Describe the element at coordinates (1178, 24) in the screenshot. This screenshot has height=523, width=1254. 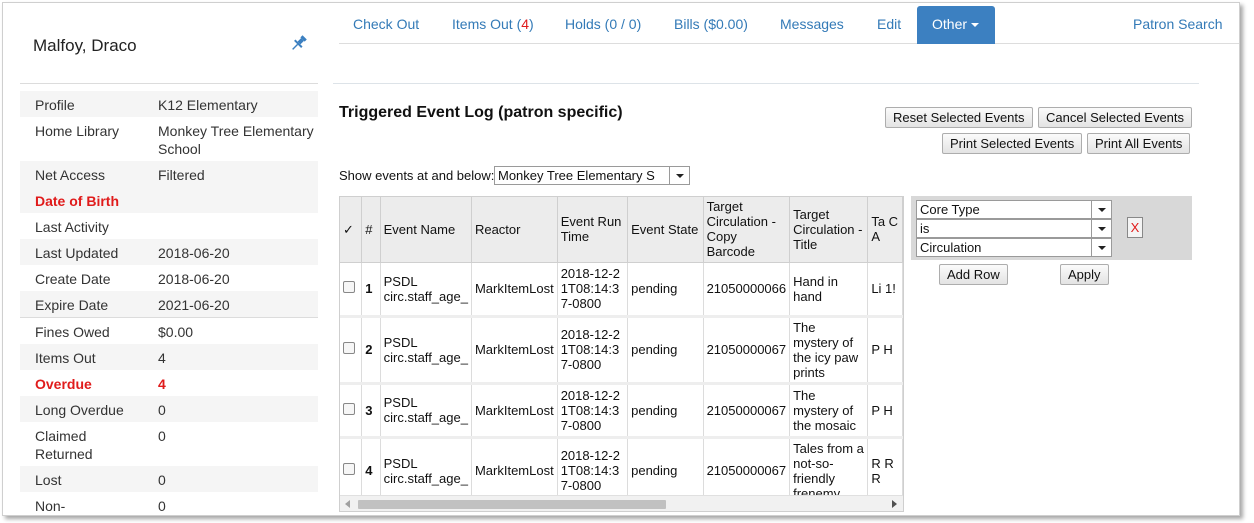
I see `patron-search-link: Patron Search` at that location.